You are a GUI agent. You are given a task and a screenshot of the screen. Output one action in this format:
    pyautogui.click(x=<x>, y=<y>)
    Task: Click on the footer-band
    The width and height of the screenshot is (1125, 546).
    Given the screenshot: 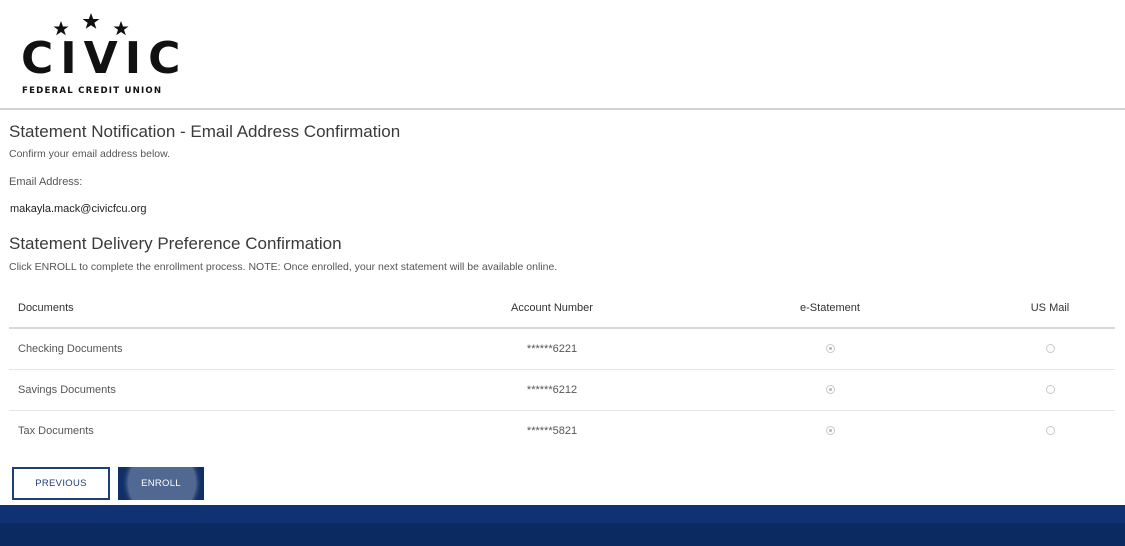 What is the action you would take?
    pyautogui.click(x=562, y=514)
    